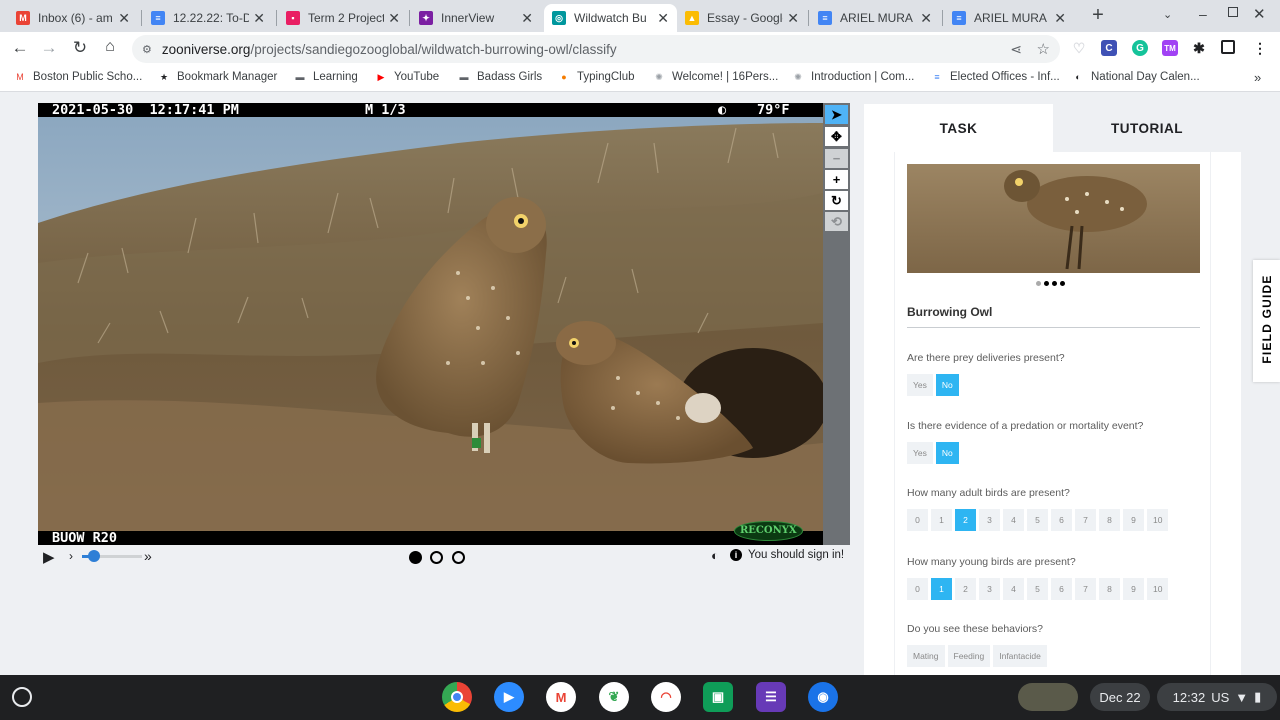 This screenshot has width=1280, height=720. Describe the element at coordinates (1257, 77) in the screenshot. I see `more-bookmarks-icon: »` at that location.